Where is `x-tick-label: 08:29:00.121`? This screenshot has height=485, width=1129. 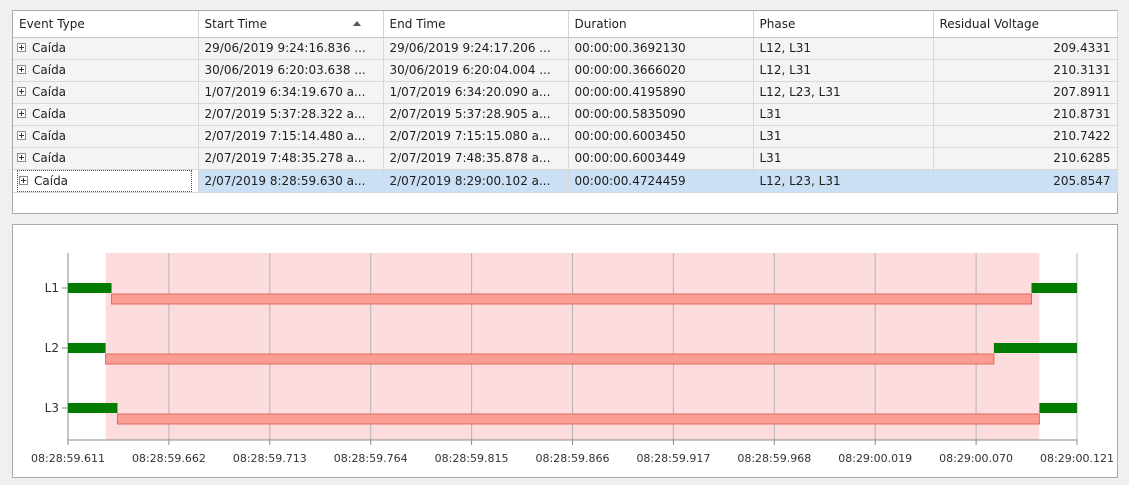
x-tick-label: 08:29:00.121 is located at coordinates (1077, 458).